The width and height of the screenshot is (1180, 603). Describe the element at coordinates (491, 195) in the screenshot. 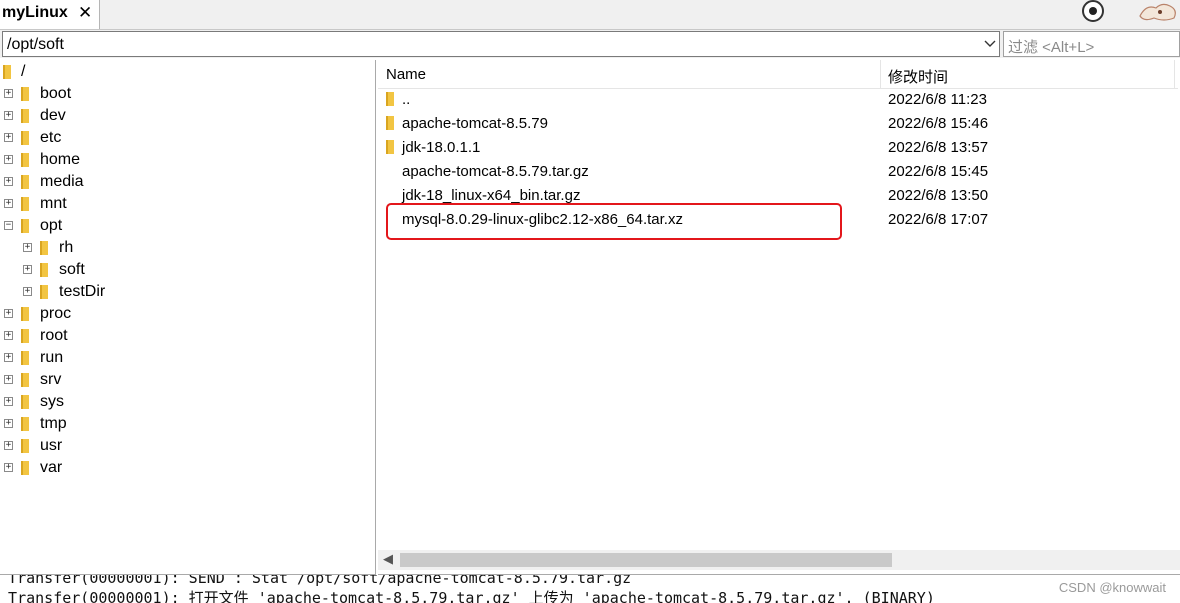

I see `file-name: jdk-18_linux-x64_bin.tar.gz` at that location.